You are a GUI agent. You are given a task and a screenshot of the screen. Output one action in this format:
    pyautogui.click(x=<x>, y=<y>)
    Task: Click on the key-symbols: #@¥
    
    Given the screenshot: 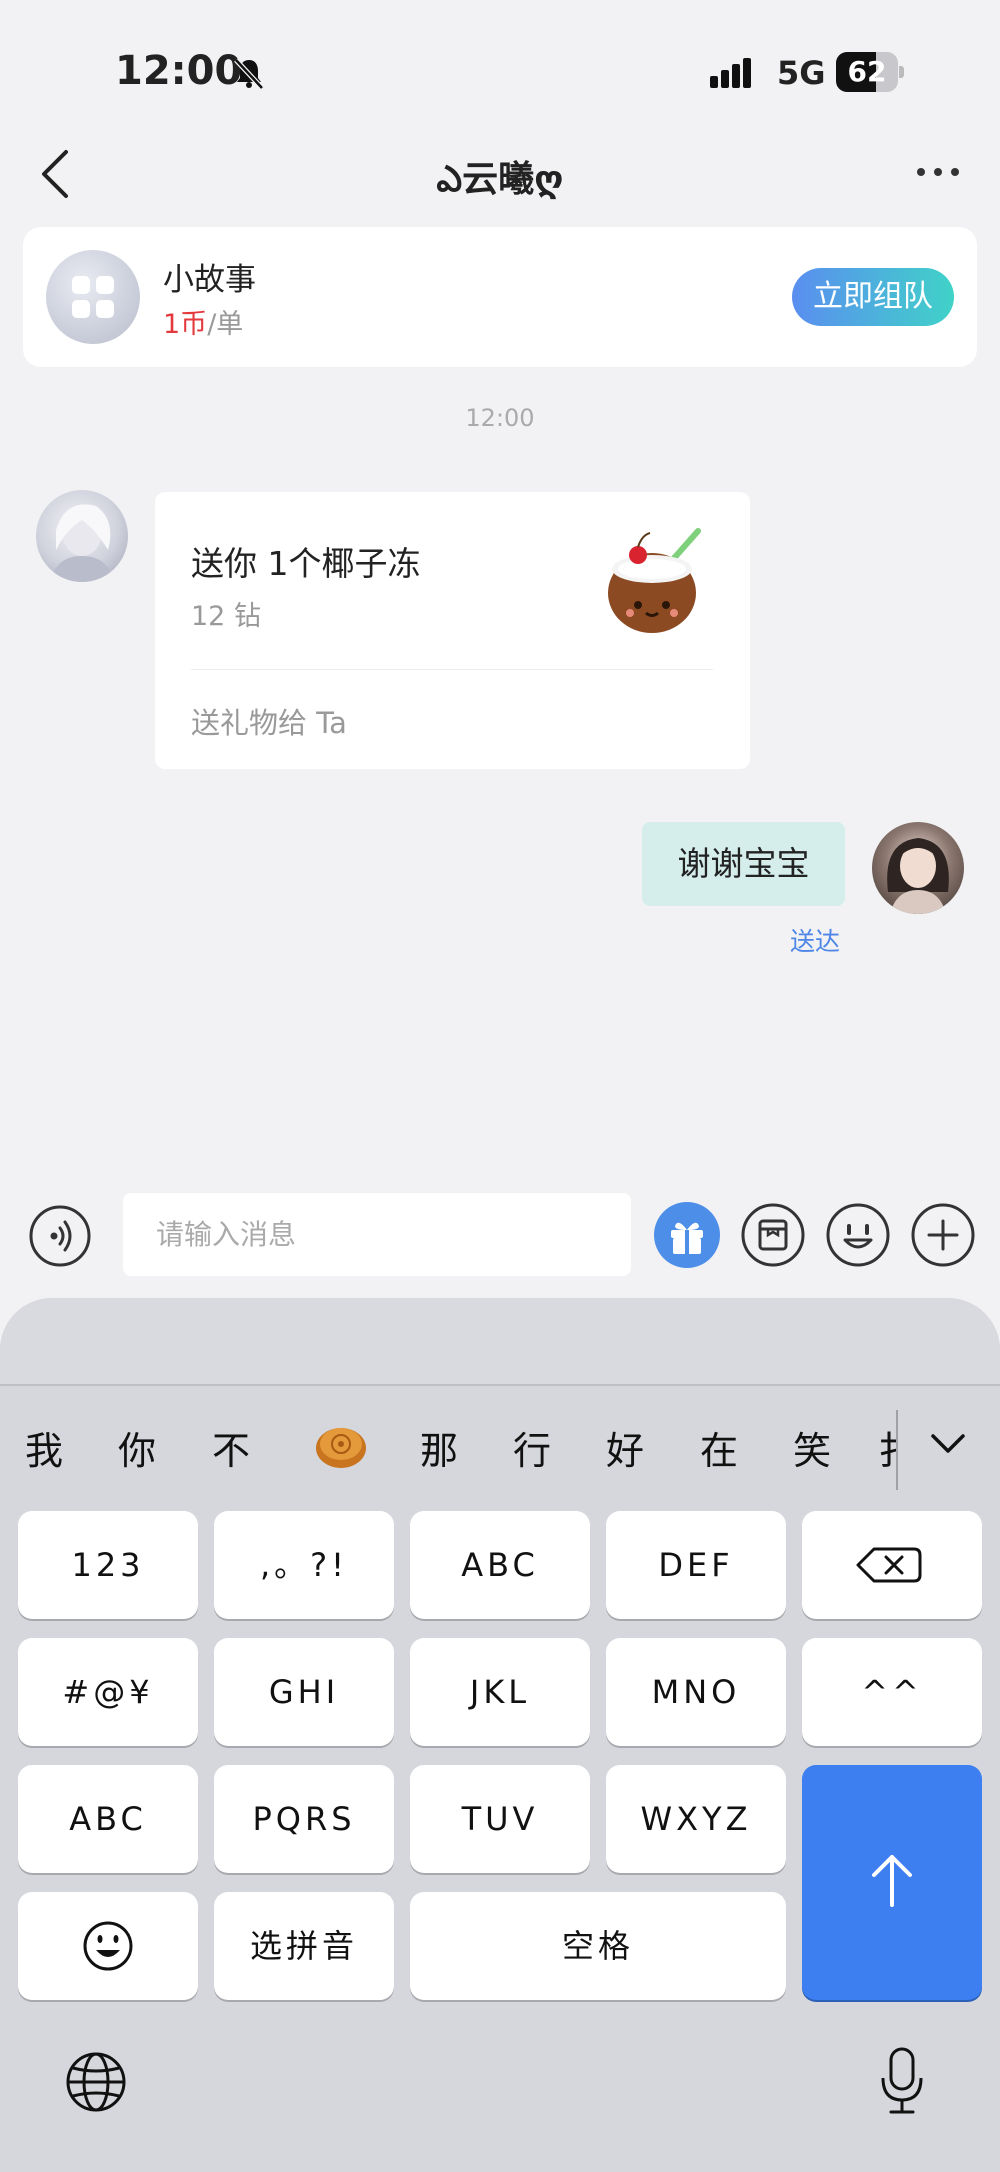 What is the action you would take?
    pyautogui.click(x=108, y=1692)
    